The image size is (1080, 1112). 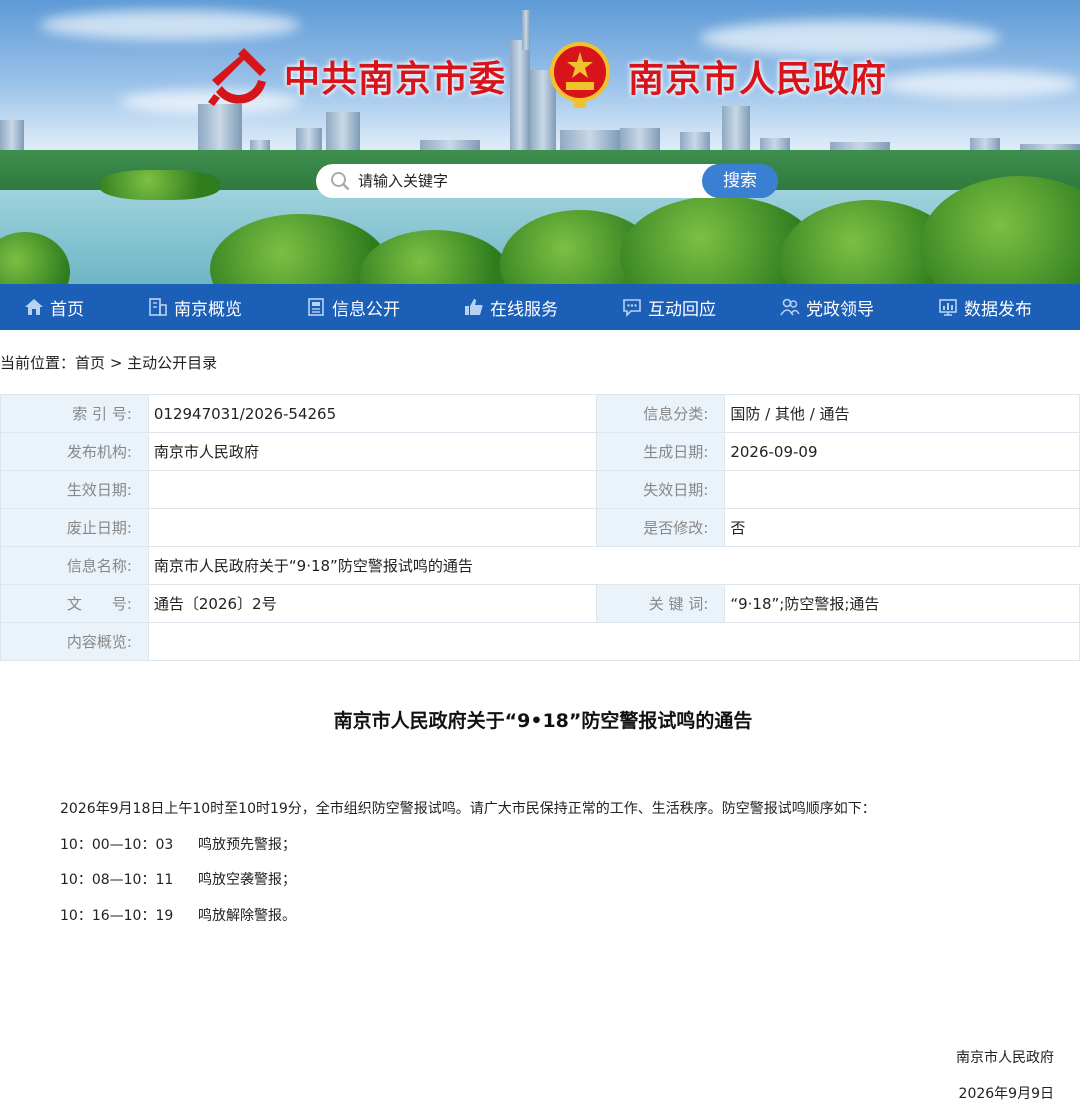 I want to click on search-bar: 搜索, so click(x=547, y=181).